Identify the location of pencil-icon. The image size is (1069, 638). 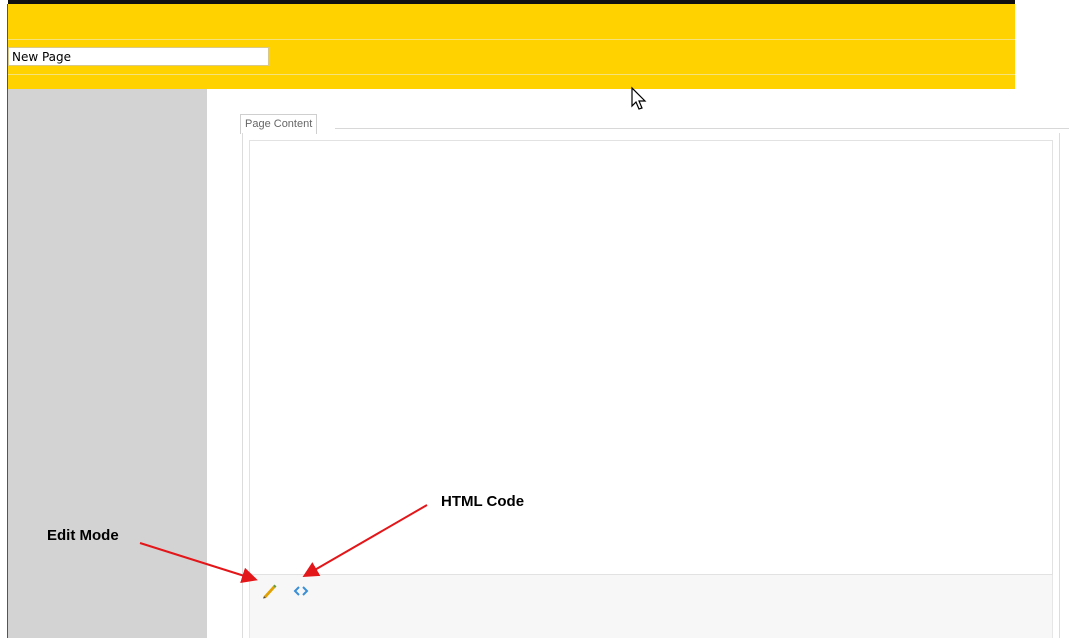
(270, 591).